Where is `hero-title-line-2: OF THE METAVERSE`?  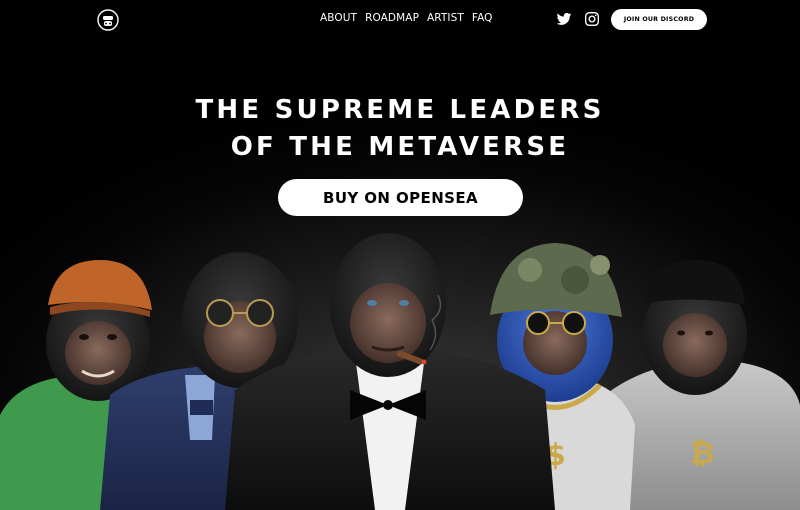 hero-title-line-2: OF THE METAVERSE is located at coordinates (400, 147).